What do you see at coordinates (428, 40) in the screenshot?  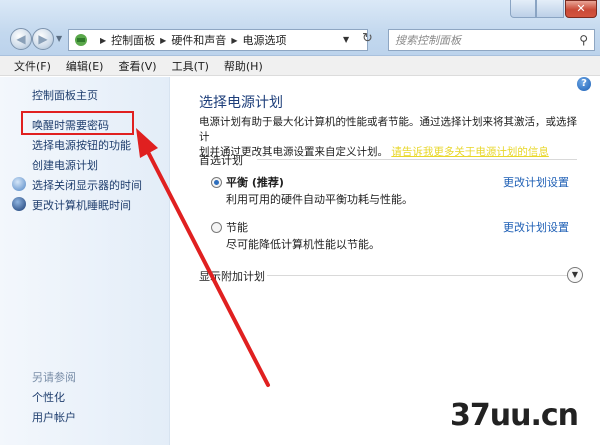 I see `search-input: 搜索控制面板` at bounding box center [428, 40].